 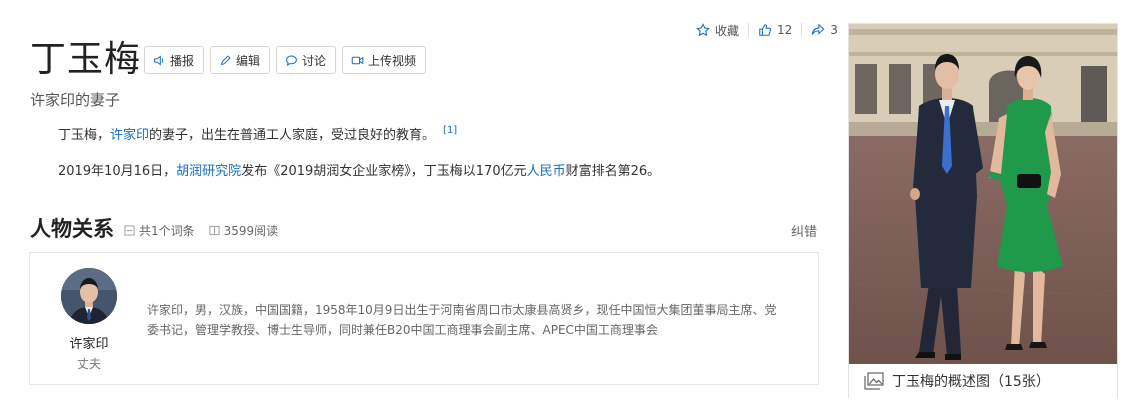 I want to click on speaker-icon, so click(x=159, y=60).